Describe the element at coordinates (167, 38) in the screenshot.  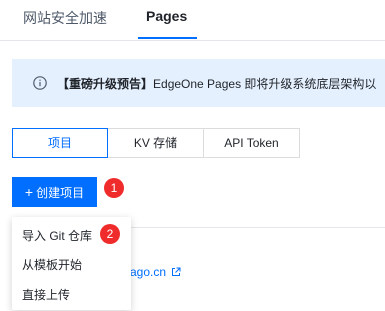
I see `active-tab-indicator` at that location.